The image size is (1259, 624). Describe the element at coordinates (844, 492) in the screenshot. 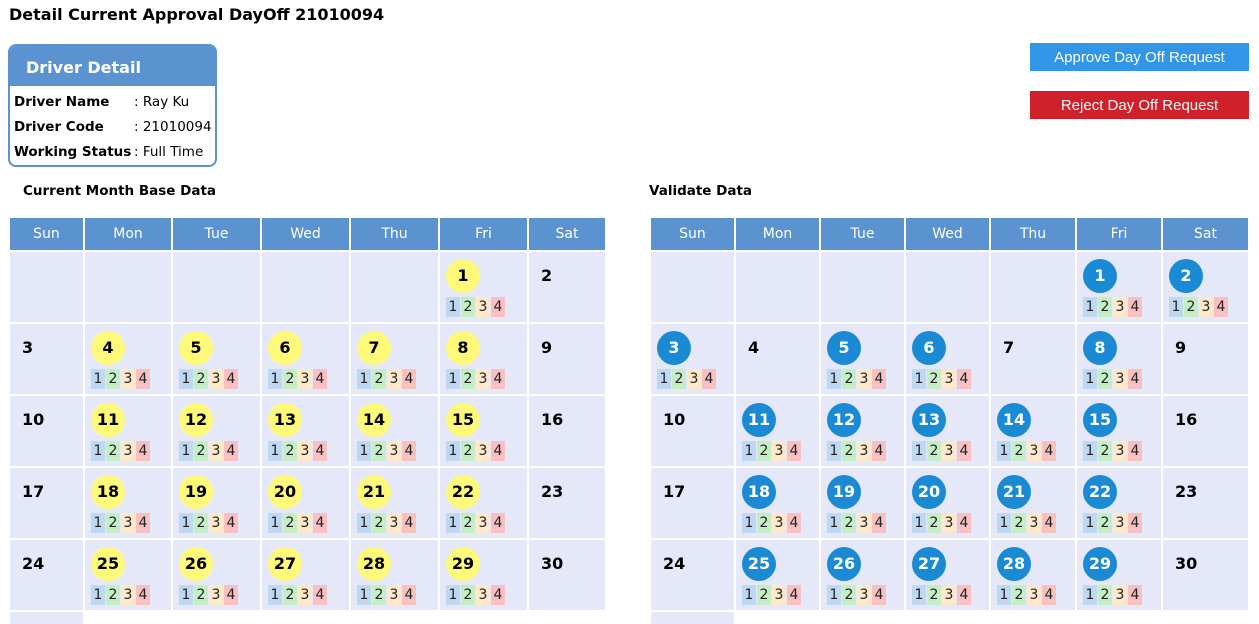

I see `day-number-badge: 19` at that location.